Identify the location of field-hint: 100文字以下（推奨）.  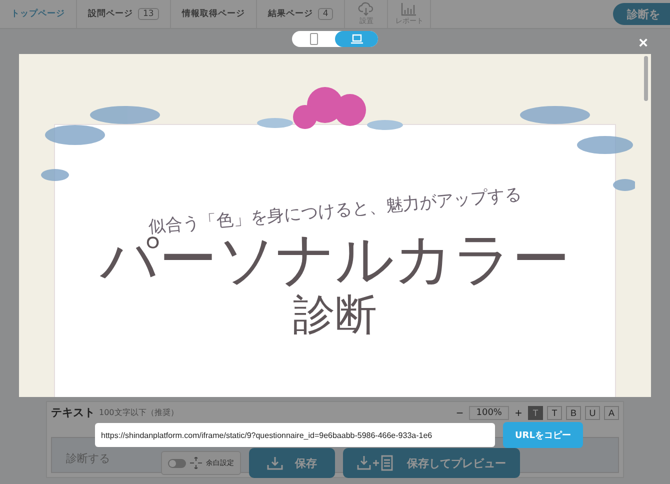
(138, 412).